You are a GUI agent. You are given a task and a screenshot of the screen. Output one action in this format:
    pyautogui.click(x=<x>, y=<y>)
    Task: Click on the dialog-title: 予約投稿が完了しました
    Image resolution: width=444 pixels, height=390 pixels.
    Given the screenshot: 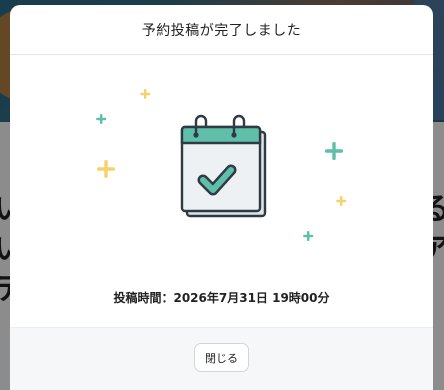 What is the action you would take?
    pyautogui.click(x=221, y=30)
    